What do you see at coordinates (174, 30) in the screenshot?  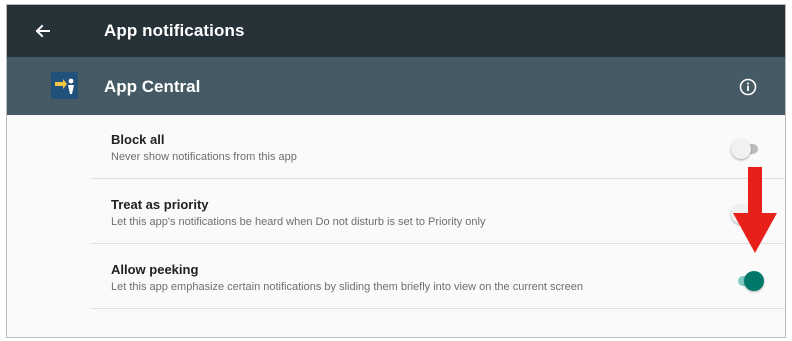 I see `page-title: App notifications` at bounding box center [174, 30].